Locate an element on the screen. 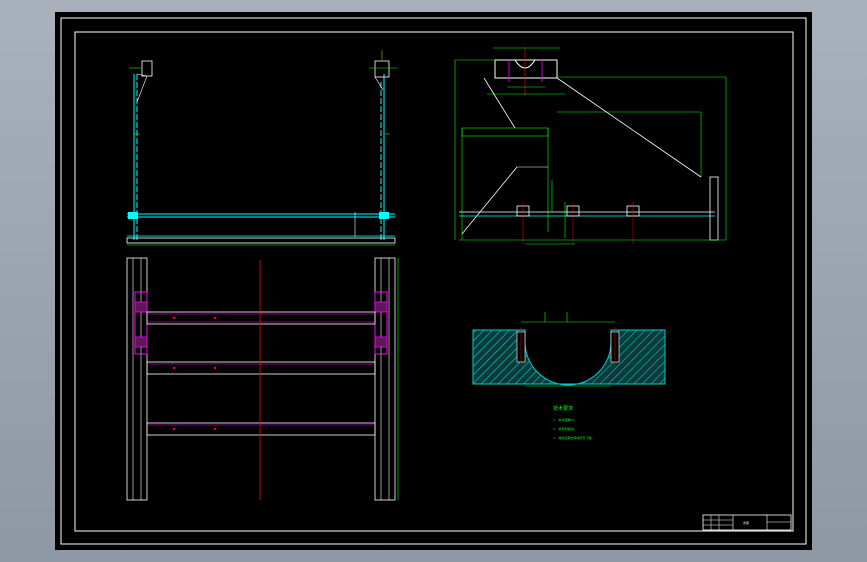 The height and width of the screenshot is (562, 867). note-item-3: 3. 焊接后需去除焊渣及飞溅。 is located at coordinates (573, 437).